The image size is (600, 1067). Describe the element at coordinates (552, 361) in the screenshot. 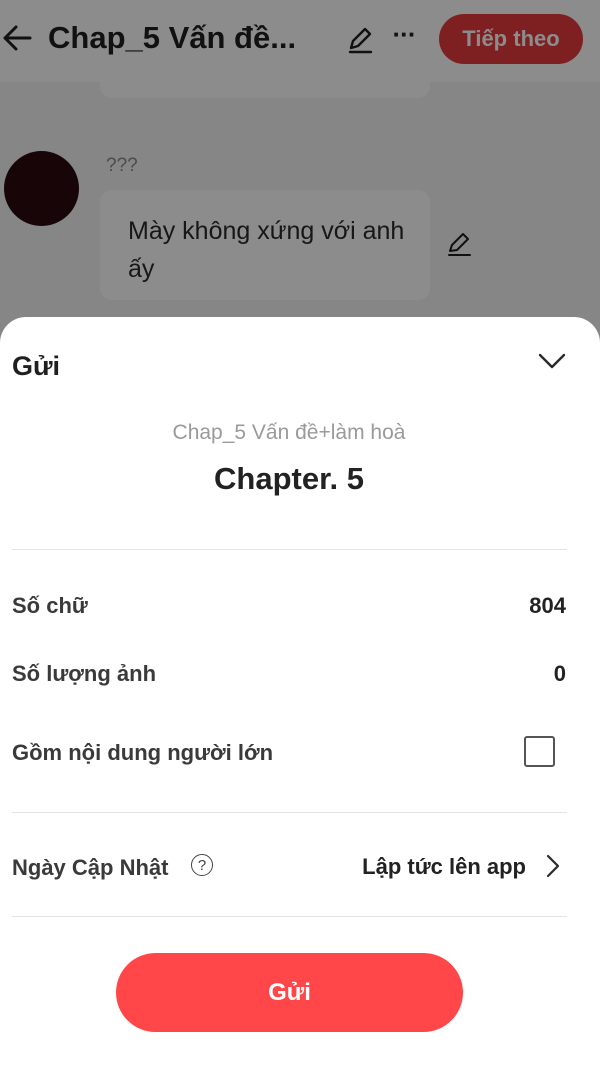

I see `chevron-down-icon` at that location.